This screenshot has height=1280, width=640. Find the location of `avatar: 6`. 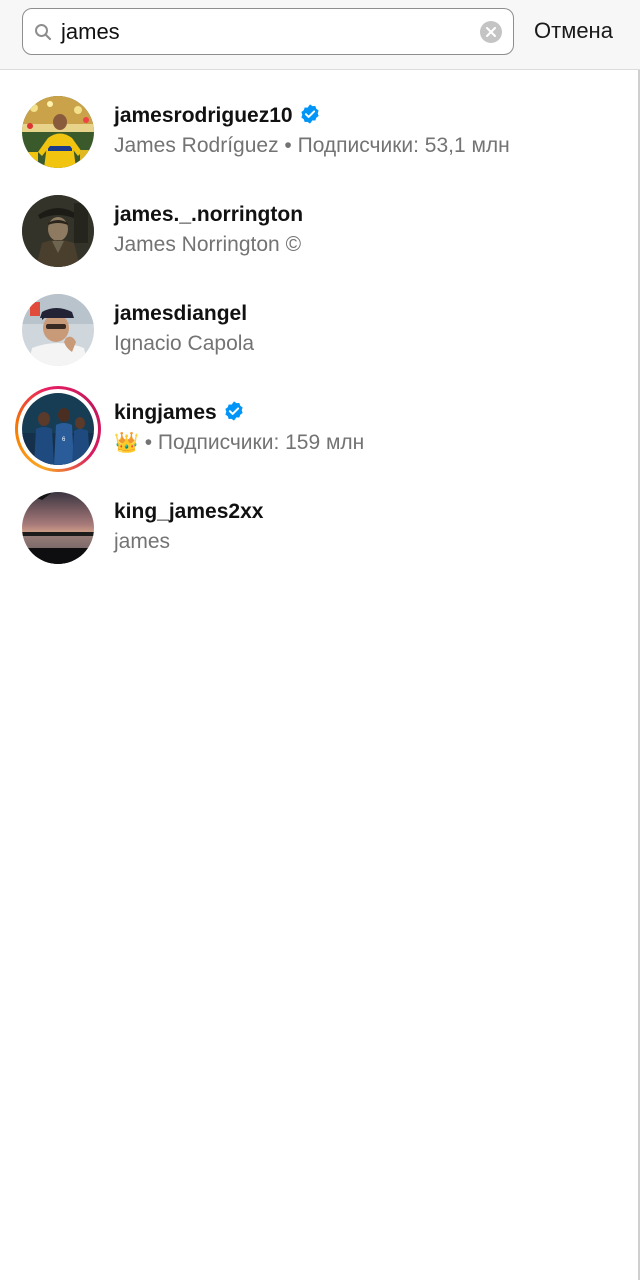

avatar: 6 is located at coordinates (58, 429).